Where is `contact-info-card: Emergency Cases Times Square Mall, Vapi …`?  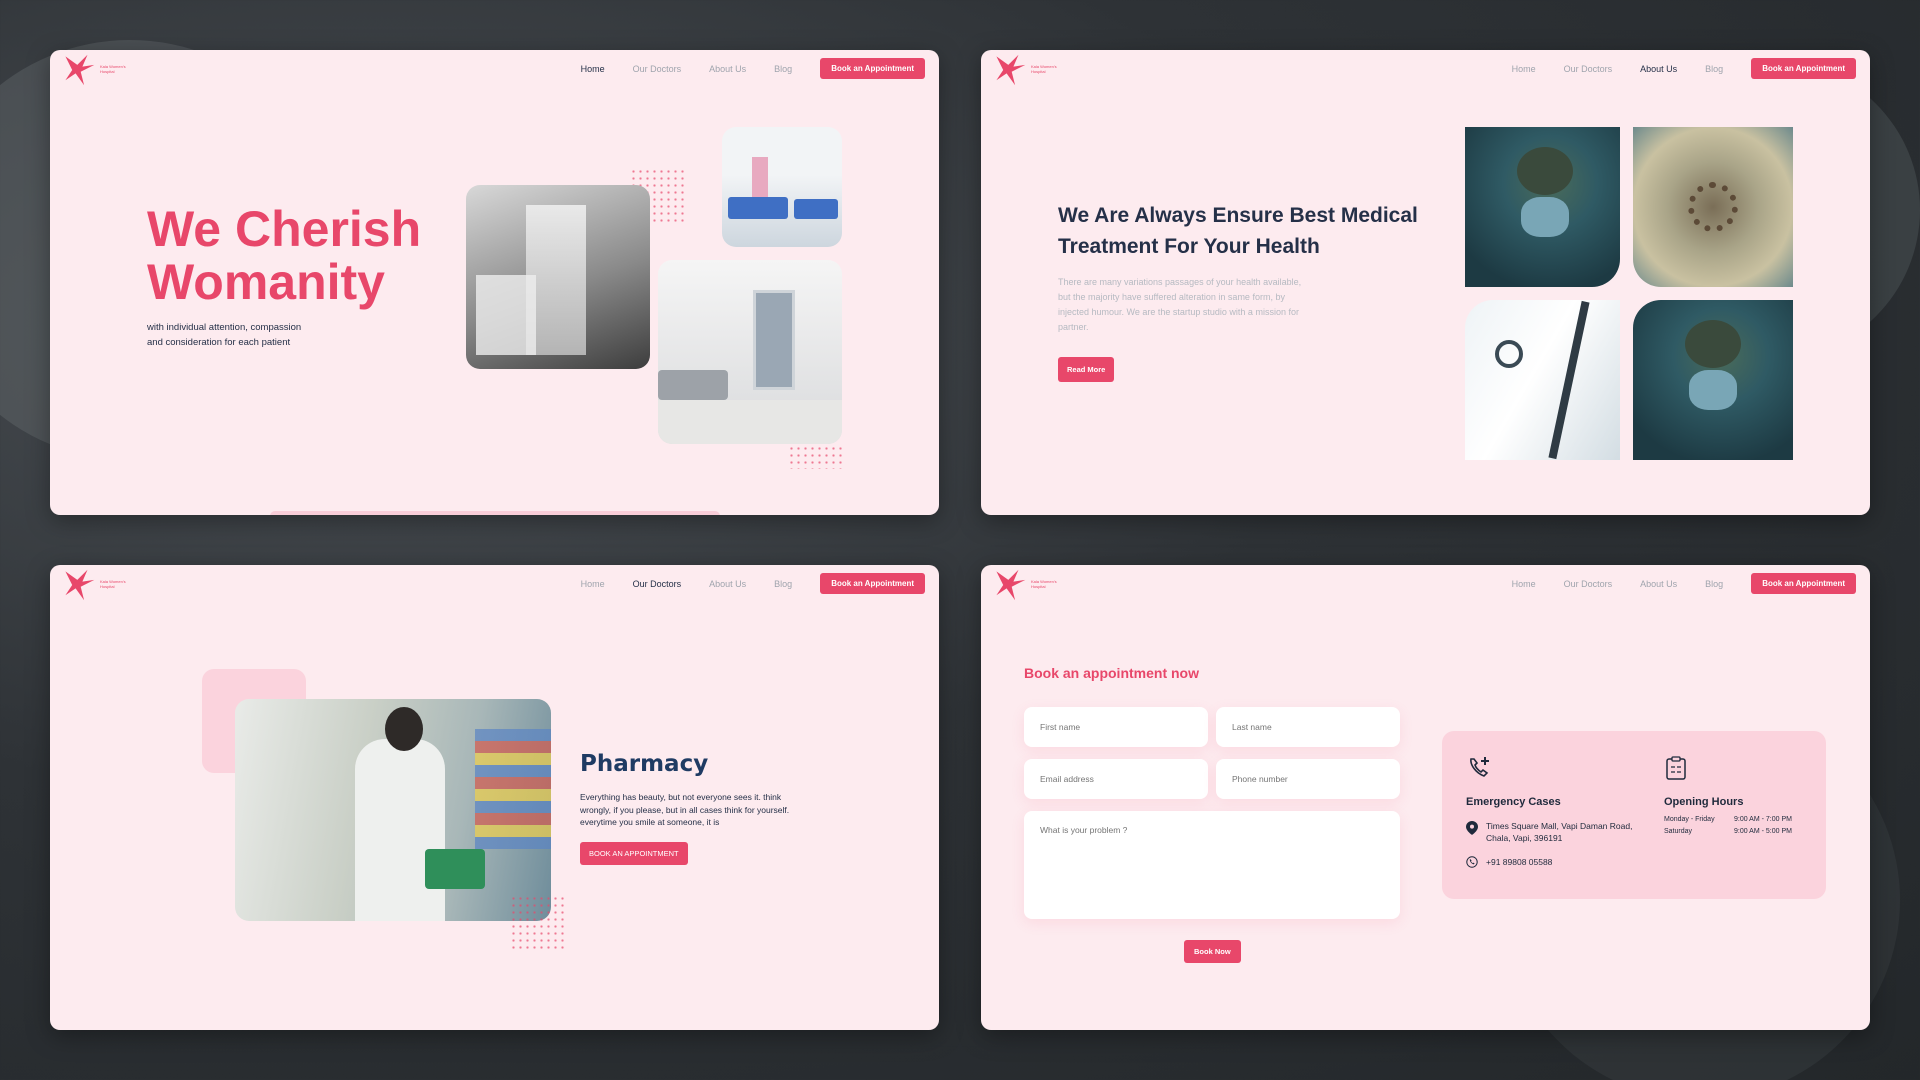 contact-info-card: Emergency Cases Times Square Mall, Vapi … is located at coordinates (1634, 815).